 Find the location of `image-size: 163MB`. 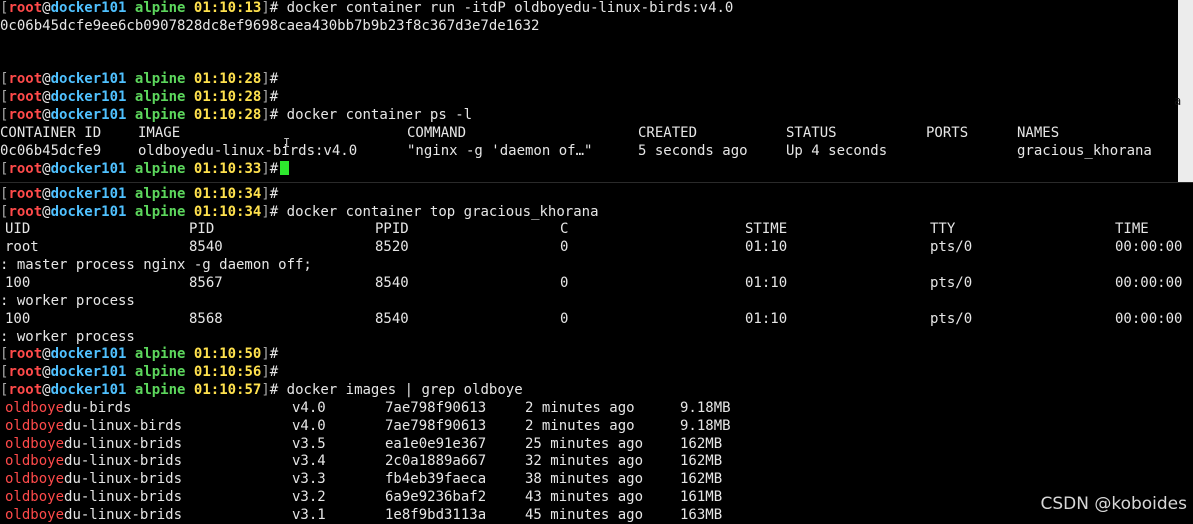

image-size: 163MB is located at coordinates (701, 514).